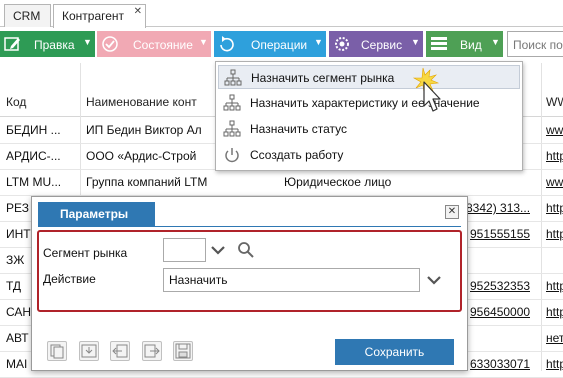 The height and width of the screenshot is (378, 563). I want to click on cell-code: ИНТ, so click(18, 234).